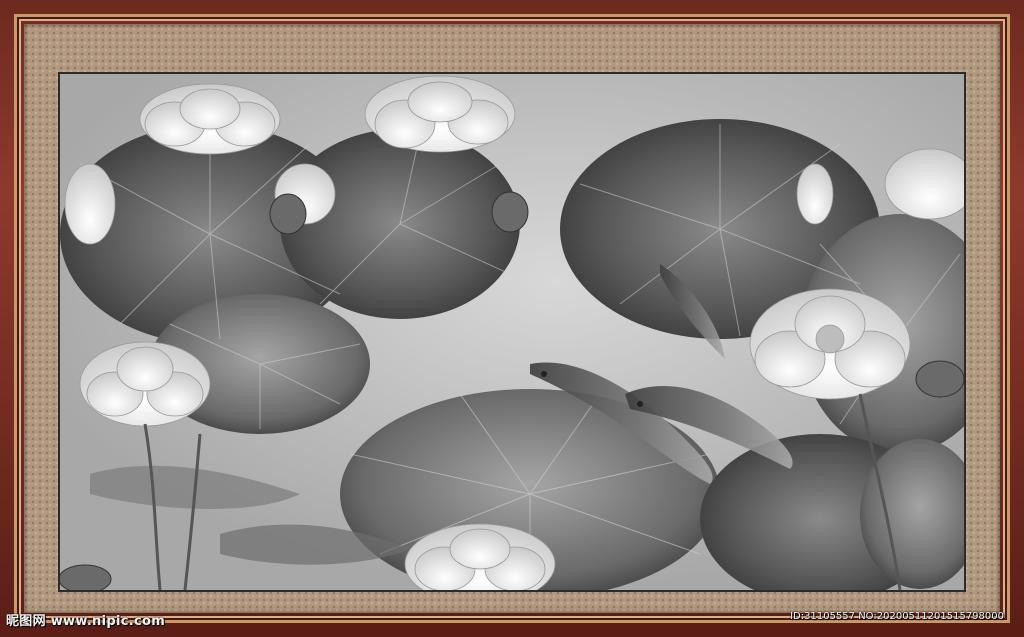  I want to click on lotus-flower-mid-left, so click(145, 384).